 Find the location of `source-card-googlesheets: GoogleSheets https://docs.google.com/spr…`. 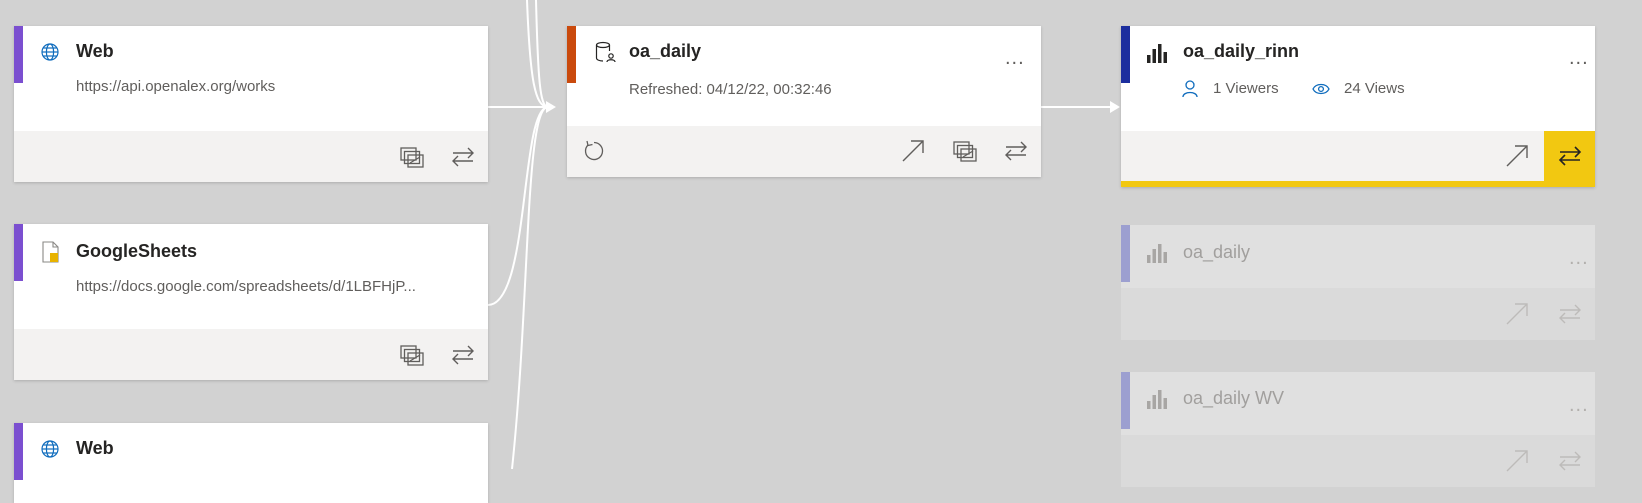

source-card-googlesheets: GoogleSheets https://docs.google.com/spr… is located at coordinates (251, 302).